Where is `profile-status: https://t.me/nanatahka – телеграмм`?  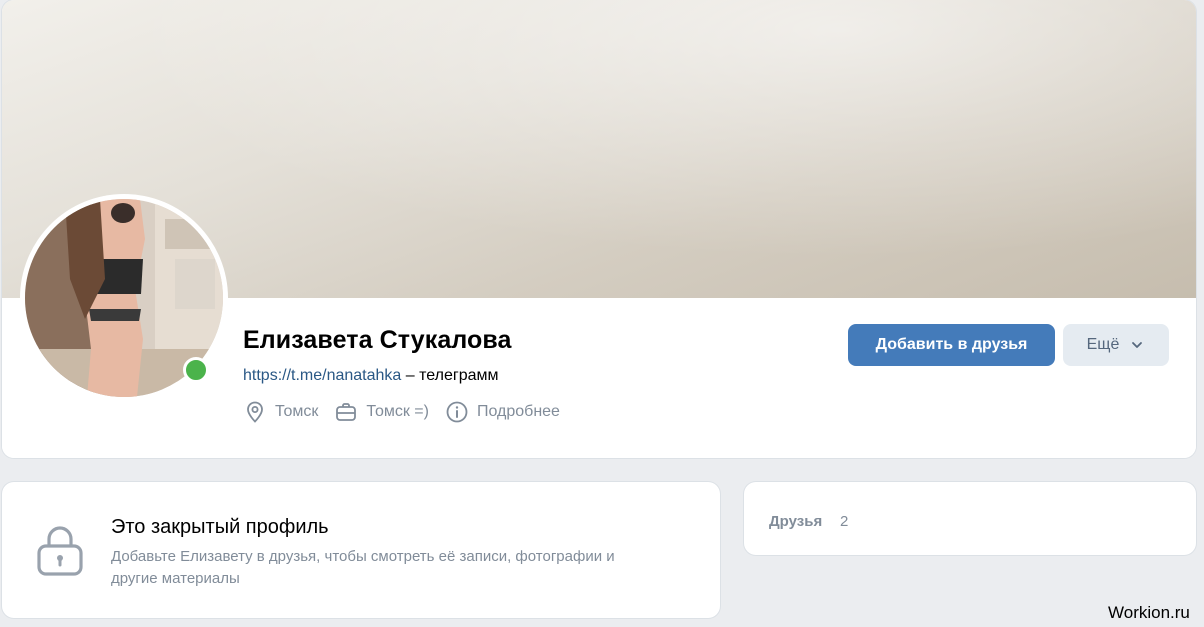 profile-status: https://t.me/nanatahka – телеграмм is located at coordinates (371, 376).